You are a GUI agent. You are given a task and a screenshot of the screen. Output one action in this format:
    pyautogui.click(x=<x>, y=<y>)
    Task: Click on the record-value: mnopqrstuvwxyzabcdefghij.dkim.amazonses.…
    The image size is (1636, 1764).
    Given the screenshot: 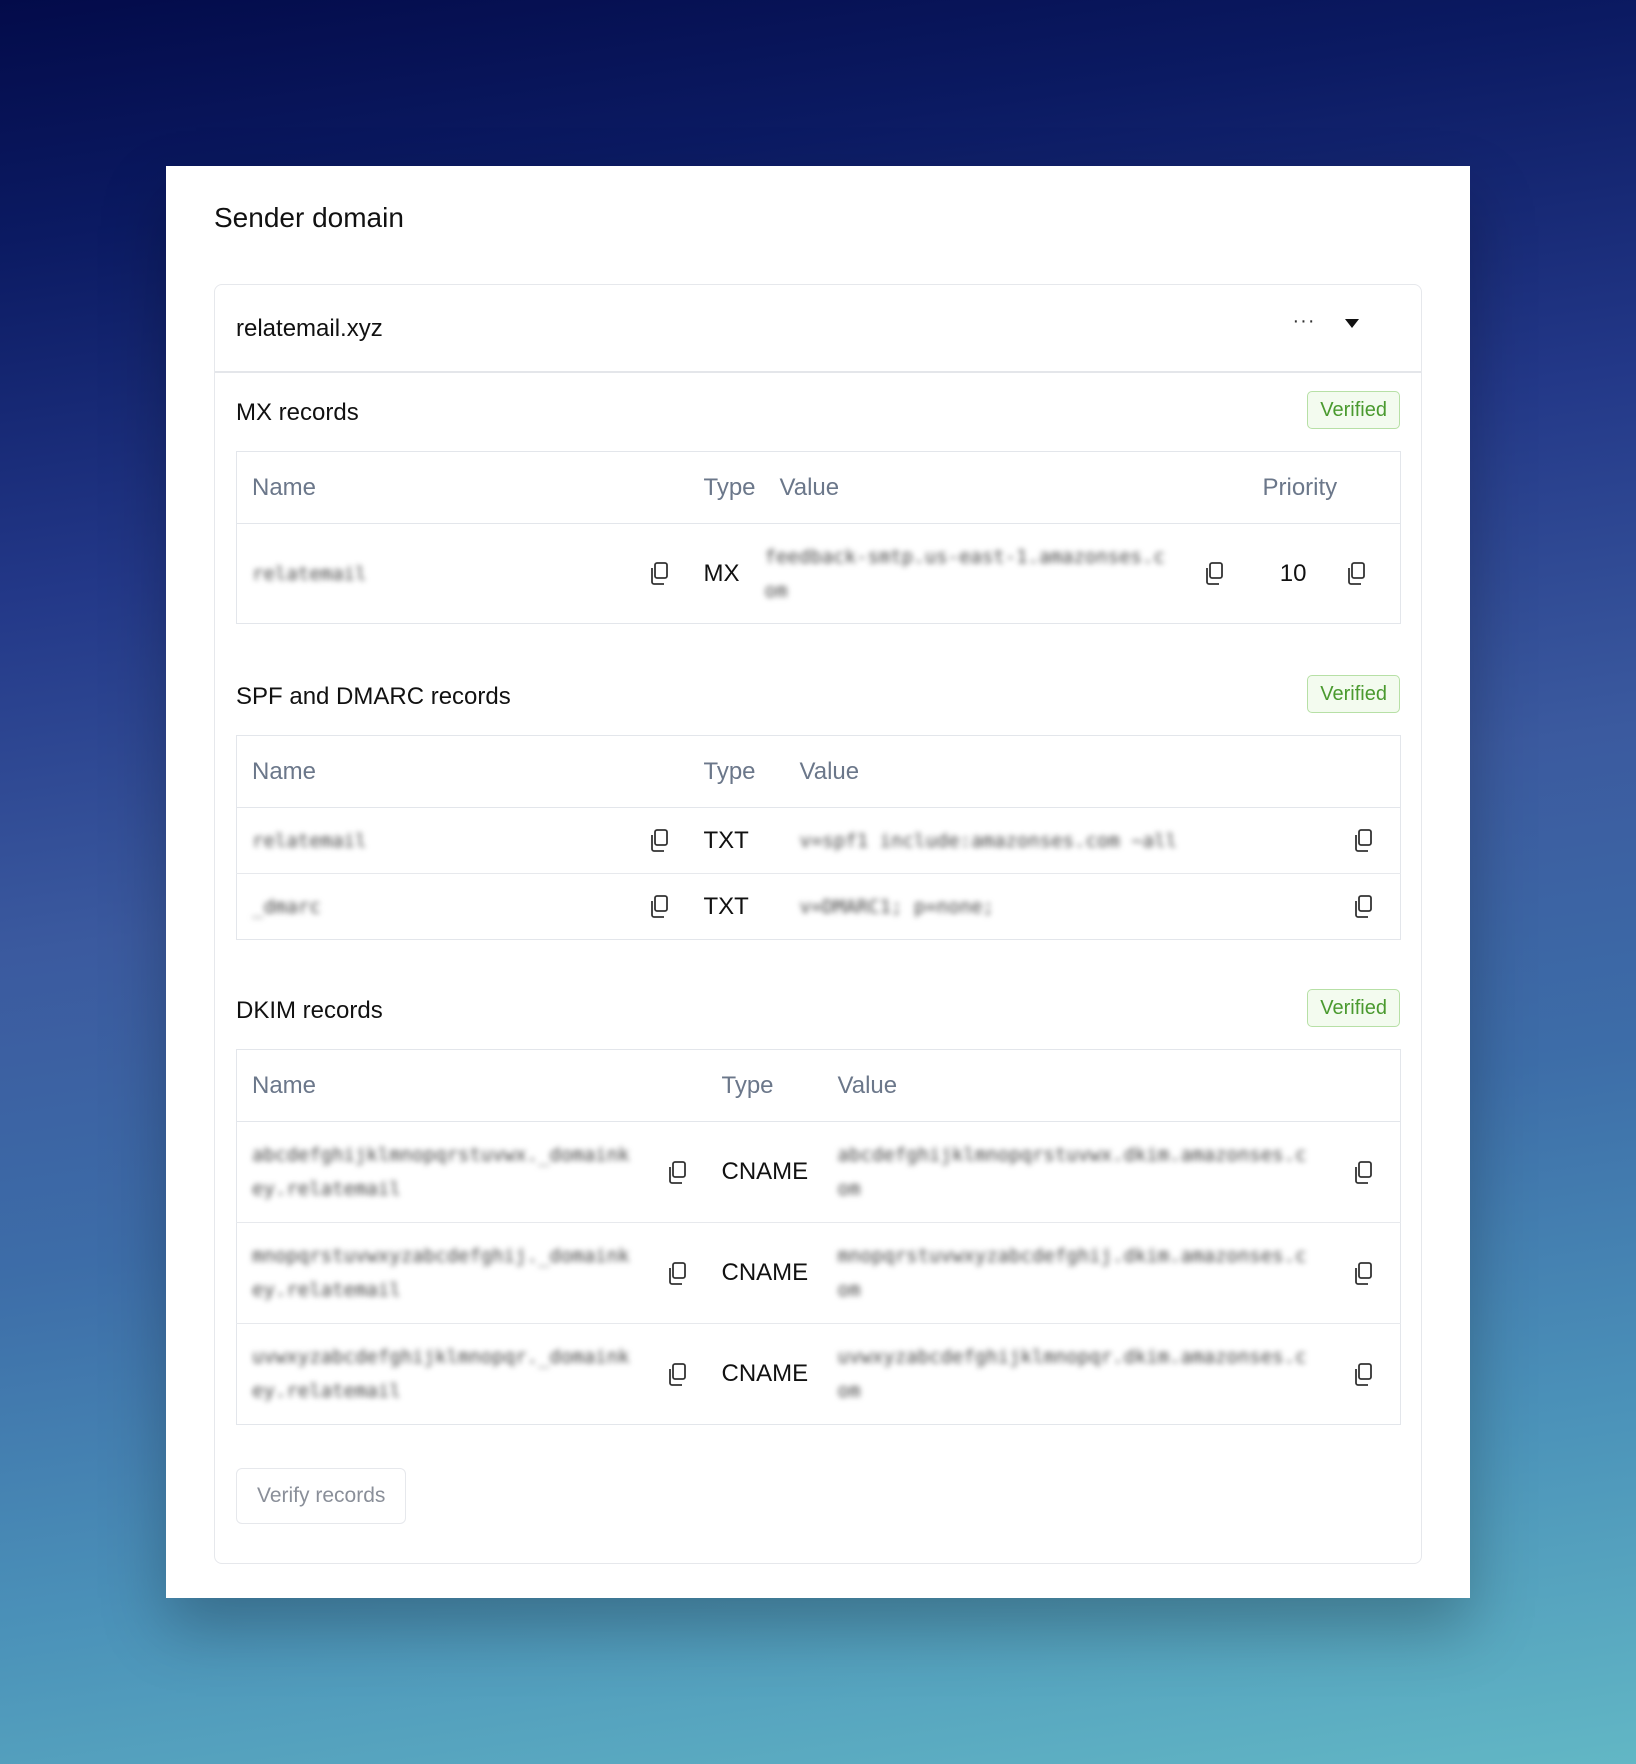 What is the action you would take?
    pyautogui.click(x=1072, y=1273)
    